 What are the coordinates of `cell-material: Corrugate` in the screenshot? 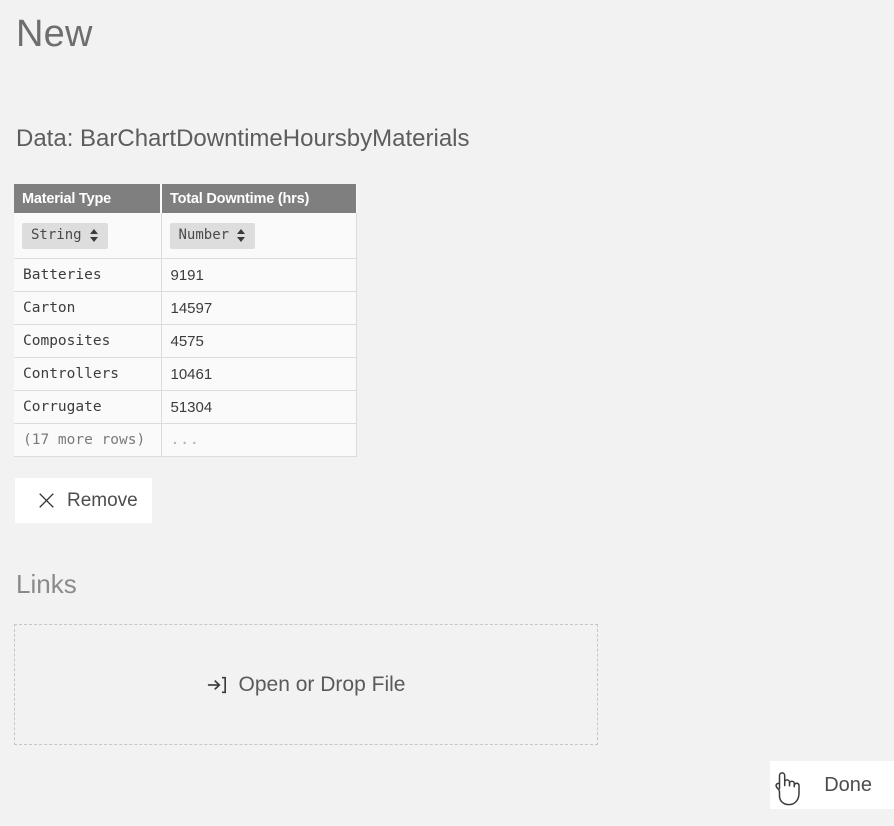 It's located at (88, 407).